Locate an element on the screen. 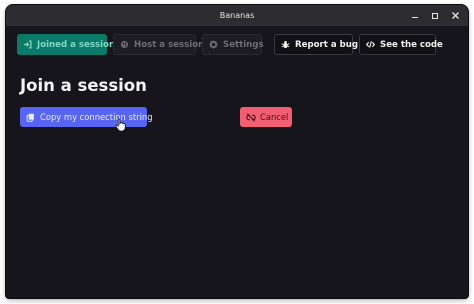  bug-icon is located at coordinates (285, 44).